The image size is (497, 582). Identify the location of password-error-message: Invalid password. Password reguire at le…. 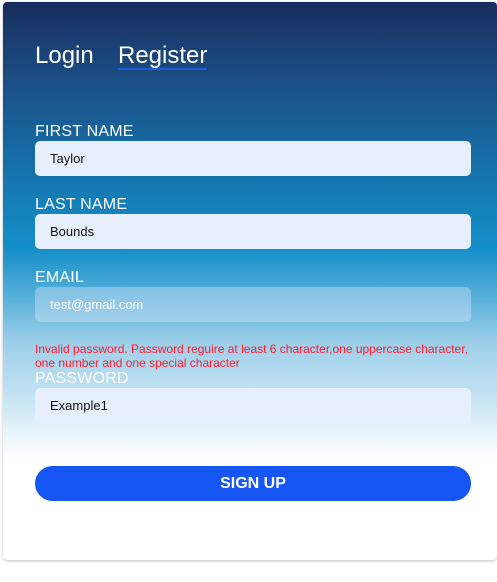
(251, 356).